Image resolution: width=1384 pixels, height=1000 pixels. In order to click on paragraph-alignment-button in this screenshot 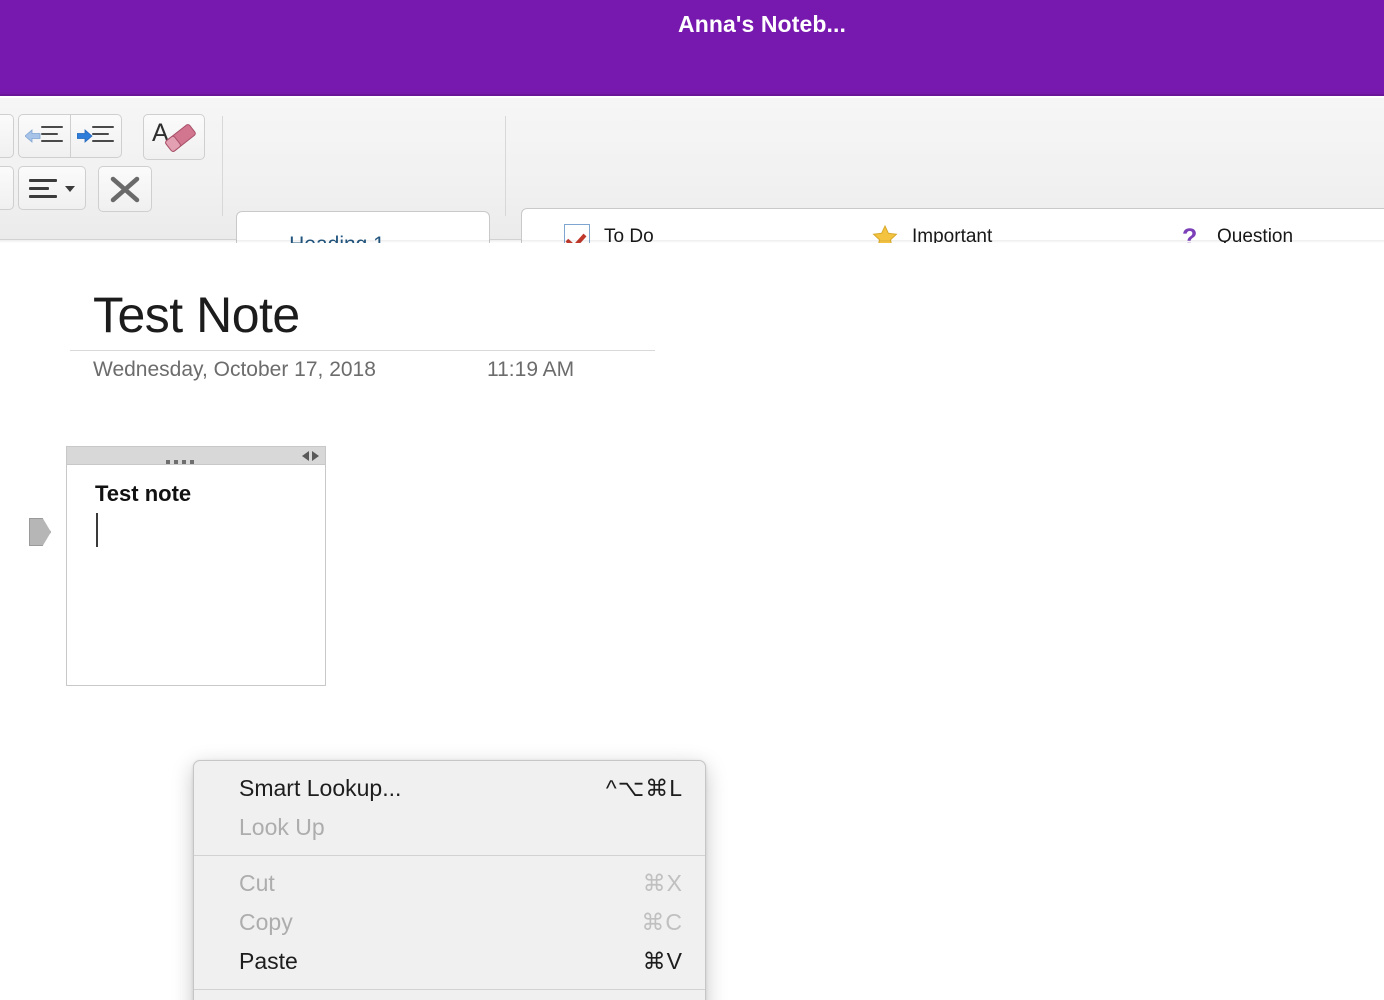, I will do `click(52, 188)`.